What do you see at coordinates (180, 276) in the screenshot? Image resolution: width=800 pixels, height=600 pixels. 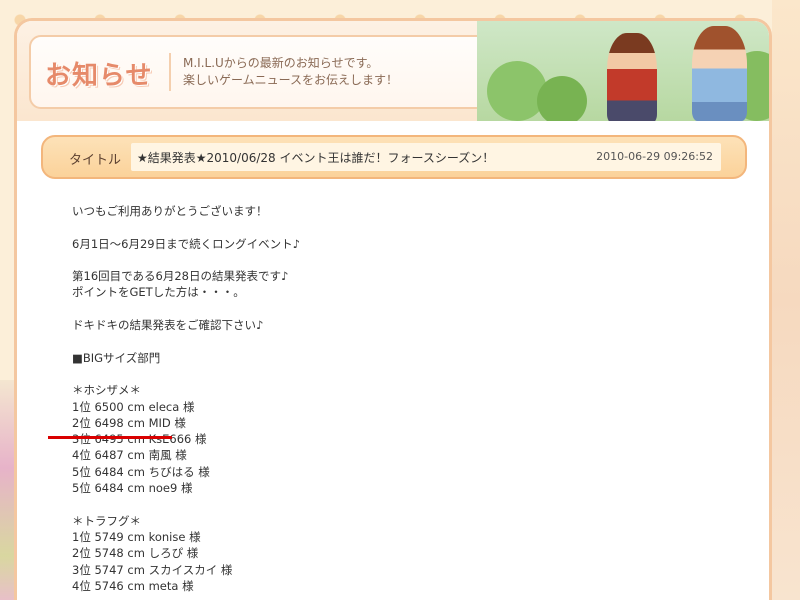 I see `article-line: 第16回目である6月28日の結果発表です♪` at bounding box center [180, 276].